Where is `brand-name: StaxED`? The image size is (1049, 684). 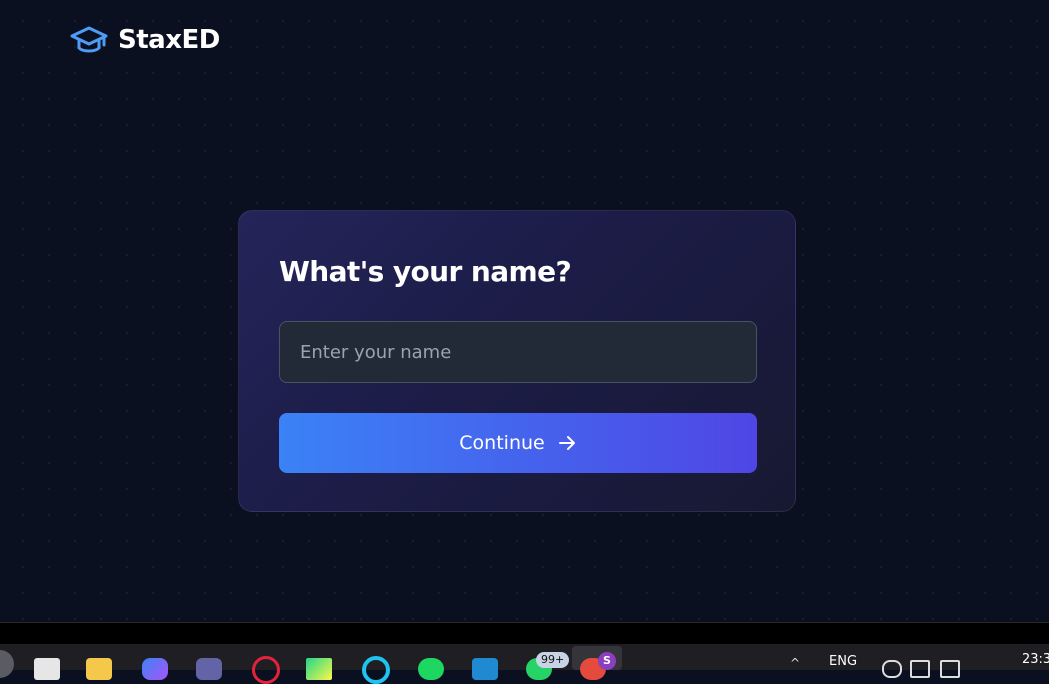
brand-name: StaxED is located at coordinates (169, 40).